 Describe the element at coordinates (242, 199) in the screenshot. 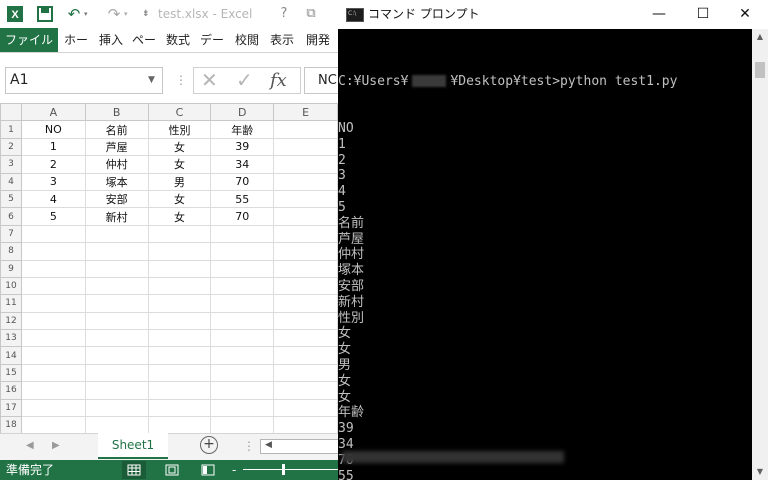

I see `cell: 55` at that location.